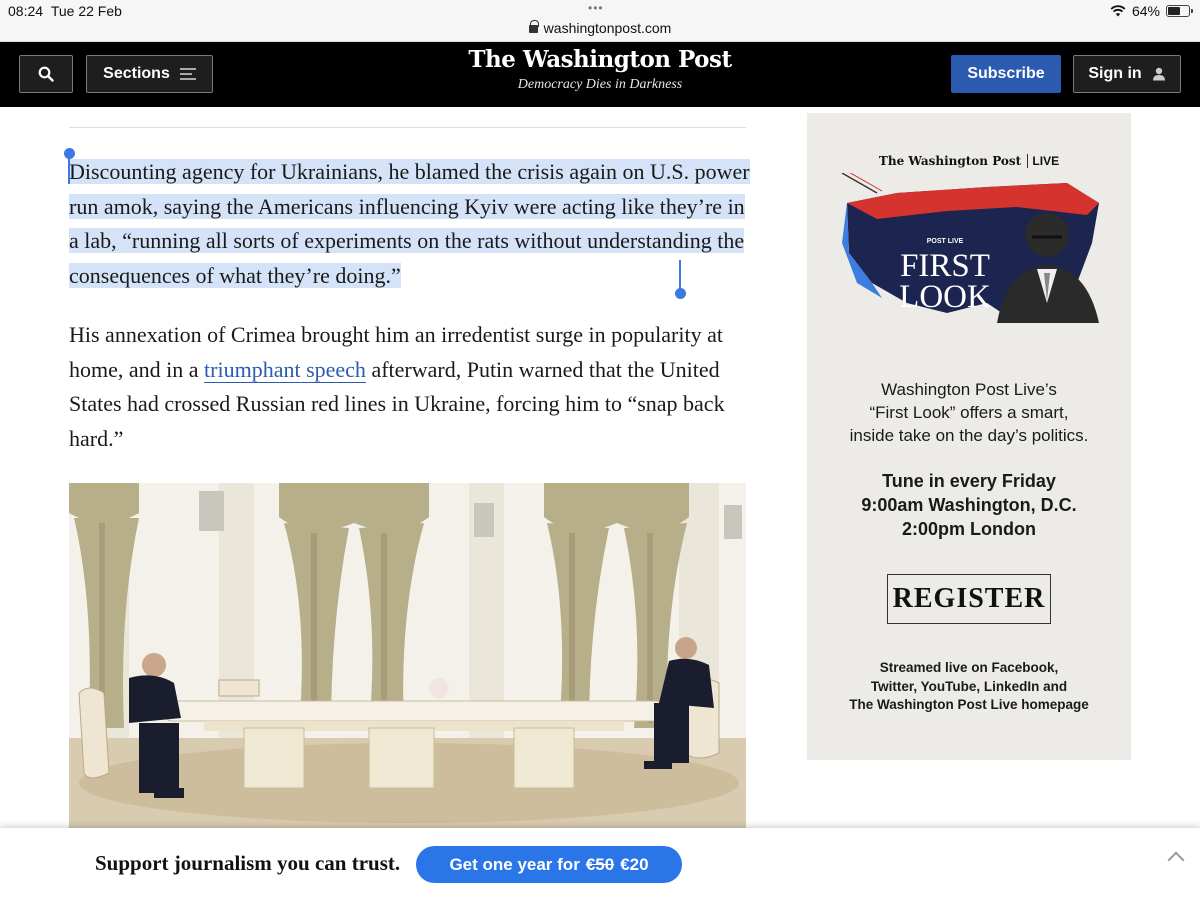 The width and height of the screenshot is (1200, 900). What do you see at coordinates (549, 864) in the screenshot?
I see `offer-button: Get one year for €50 €20` at bounding box center [549, 864].